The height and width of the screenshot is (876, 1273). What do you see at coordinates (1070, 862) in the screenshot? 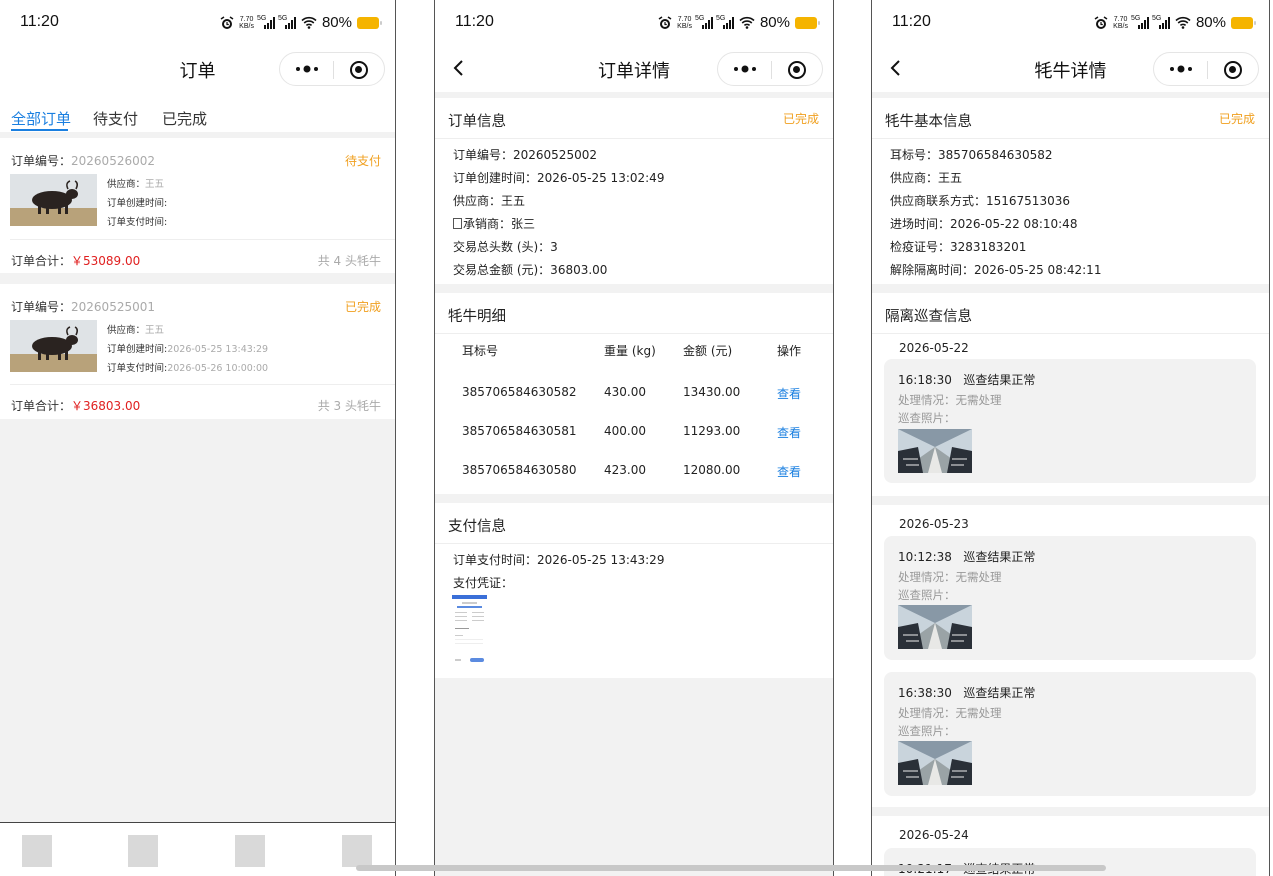
I see `patrol-record: 10:21:17 巡查结果正常` at bounding box center [1070, 862].